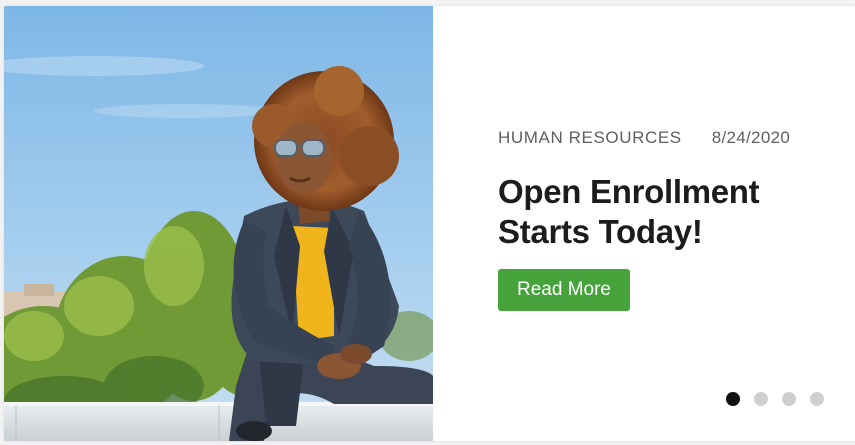 Image resolution: width=855 pixels, height=445 pixels. What do you see at coordinates (751, 137) in the screenshot?
I see `article-date: 8/24/2020` at bounding box center [751, 137].